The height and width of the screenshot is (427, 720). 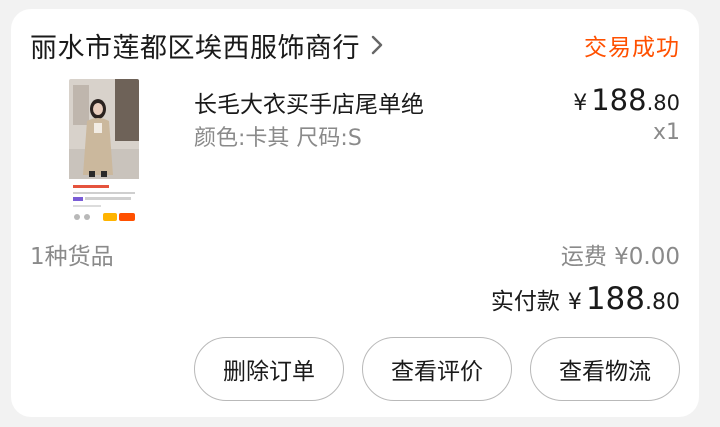 I want to click on product-thumbnail, so click(x=104, y=153).